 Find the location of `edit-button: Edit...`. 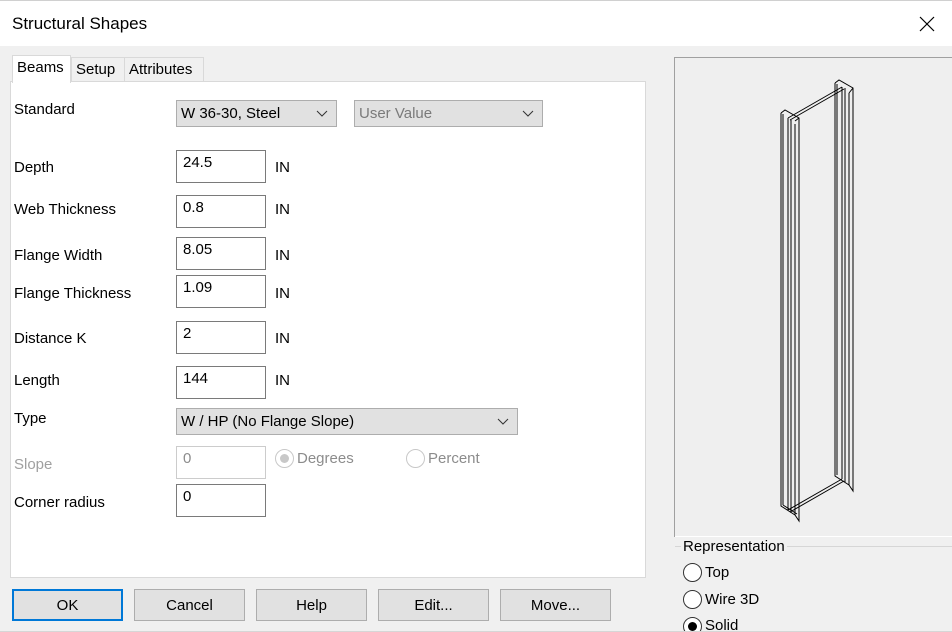

edit-button: Edit... is located at coordinates (433, 605).